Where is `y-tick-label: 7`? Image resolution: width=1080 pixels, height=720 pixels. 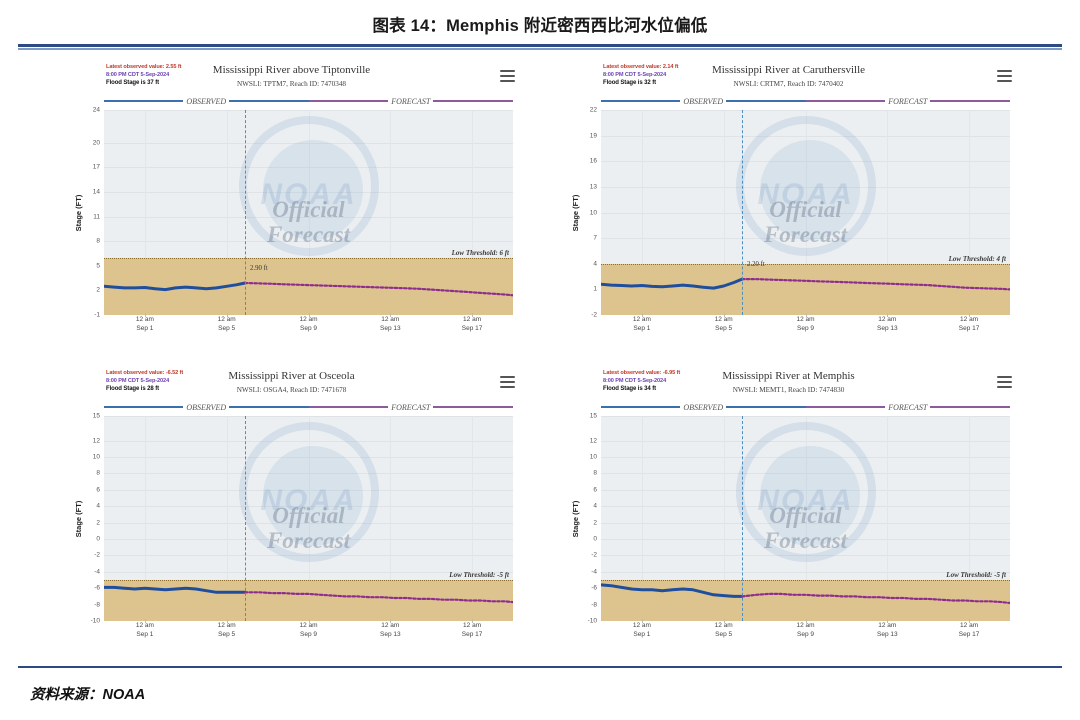
y-tick-label: 7 is located at coordinates (595, 238).